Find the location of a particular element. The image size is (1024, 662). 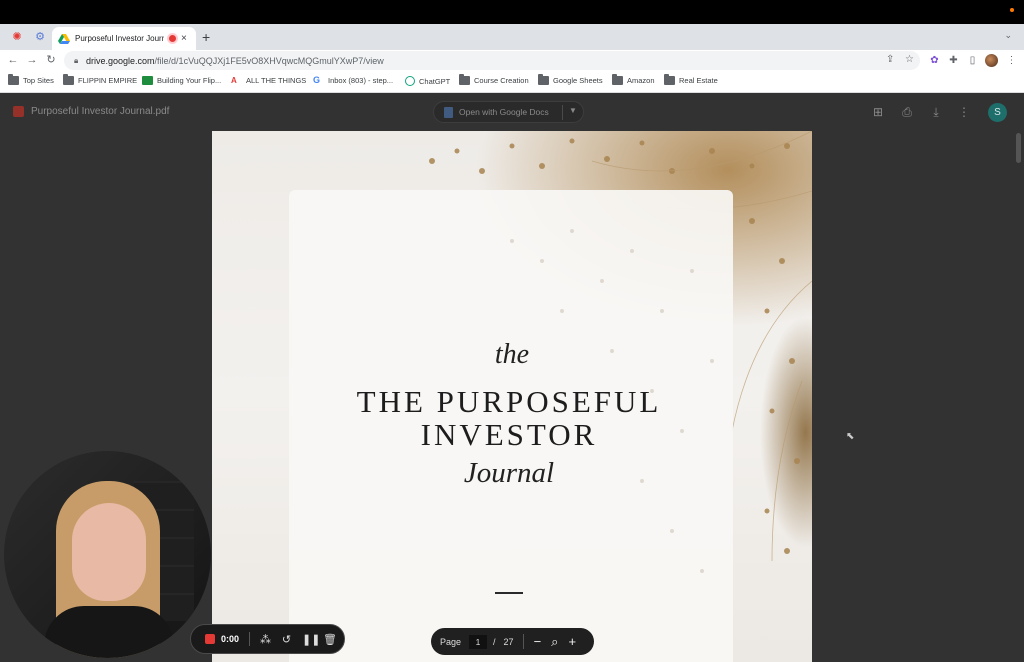

bookmark-all-the-things: A ALL THE THINGS is located at coordinates (268, 80).